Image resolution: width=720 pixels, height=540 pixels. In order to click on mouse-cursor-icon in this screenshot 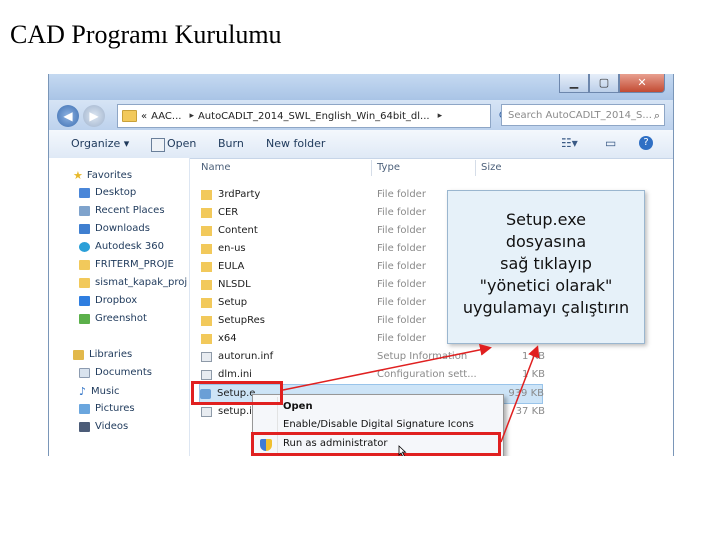, I will do `click(402, 450)`.